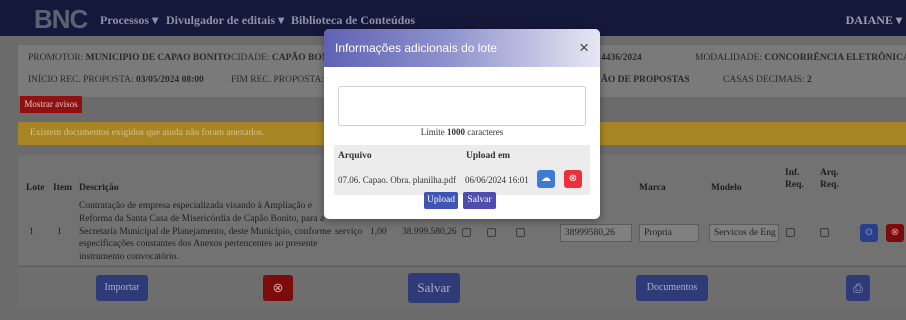 The height and width of the screenshot is (320, 906). I want to click on nav-processos: Processos ▾, so click(129, 20).